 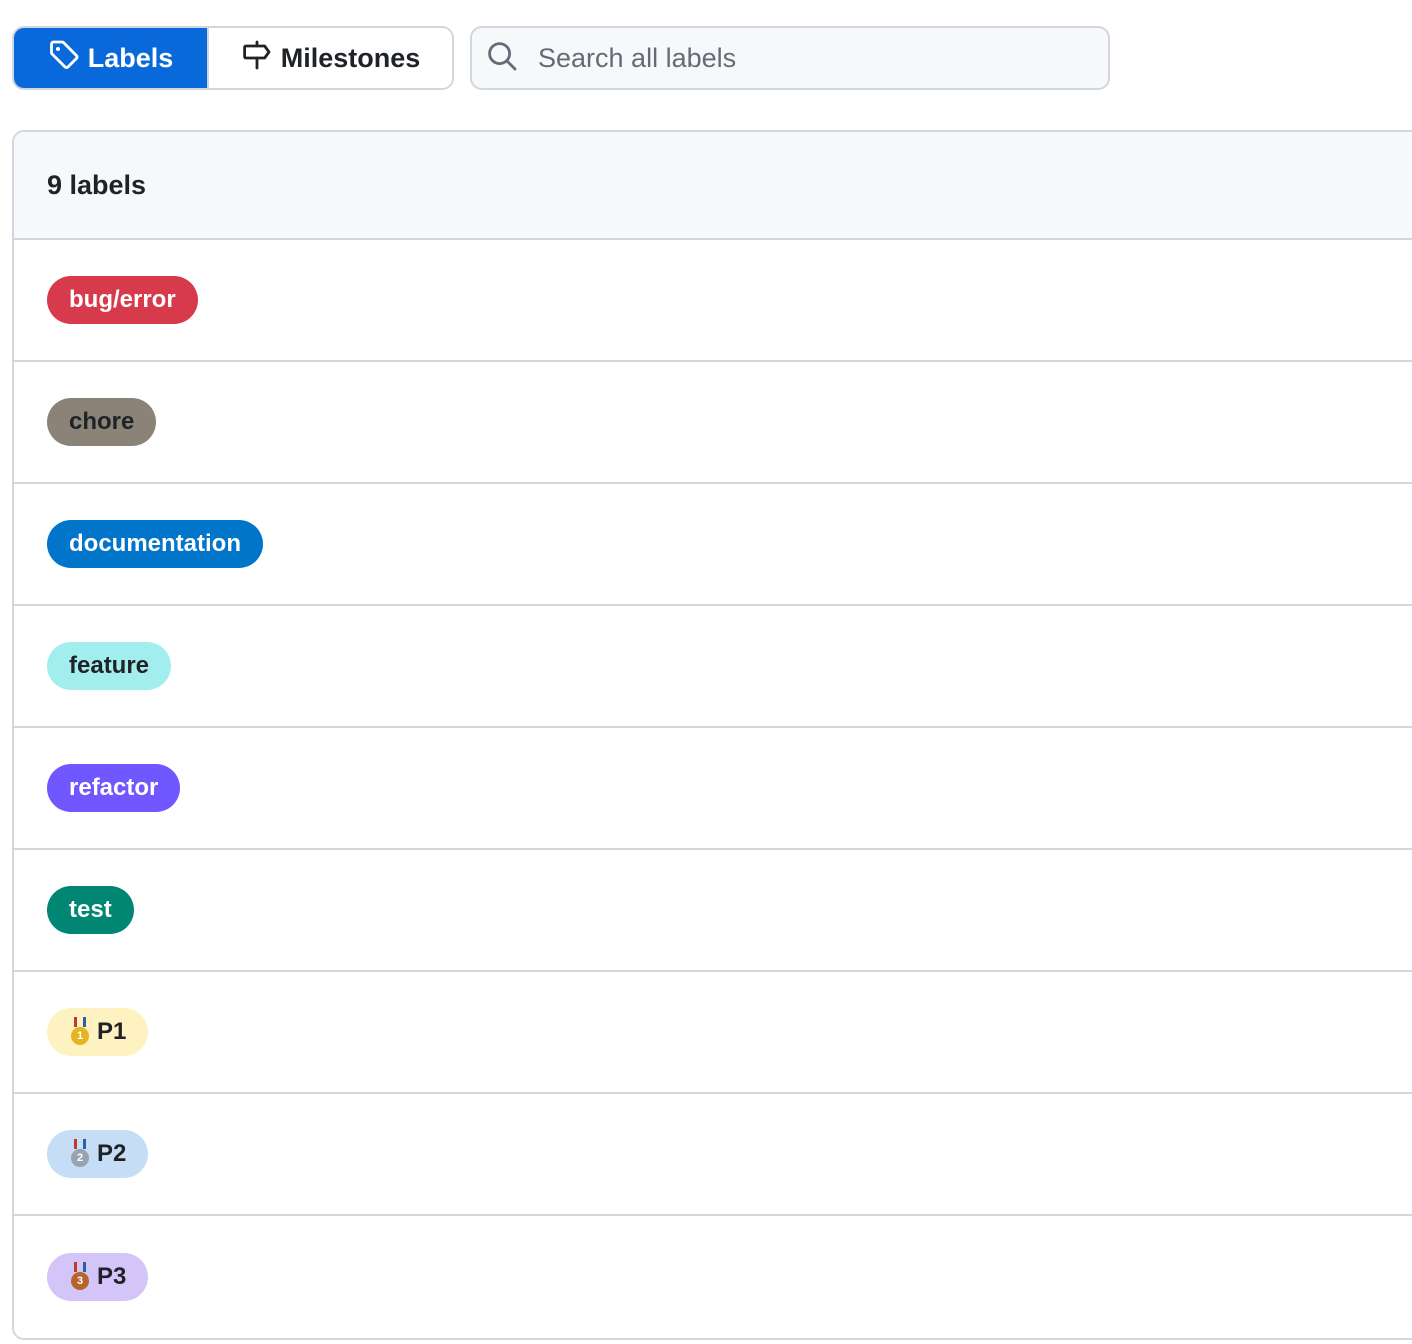 What do you see at coordinates (350, 57) in the screenshot?
I see `milestones-tab-label: Milestones` at bounding box center [350, 57].